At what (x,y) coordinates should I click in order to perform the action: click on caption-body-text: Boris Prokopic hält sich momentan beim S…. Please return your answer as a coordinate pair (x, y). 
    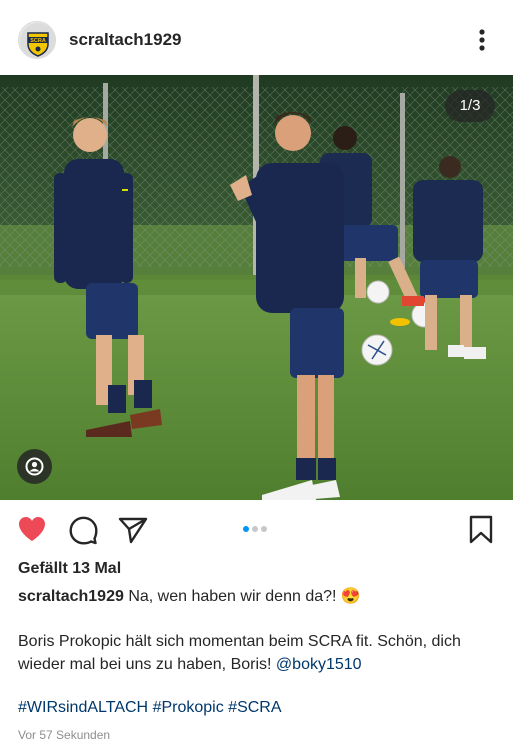
    Looking at the image, I should click on (239, 653).